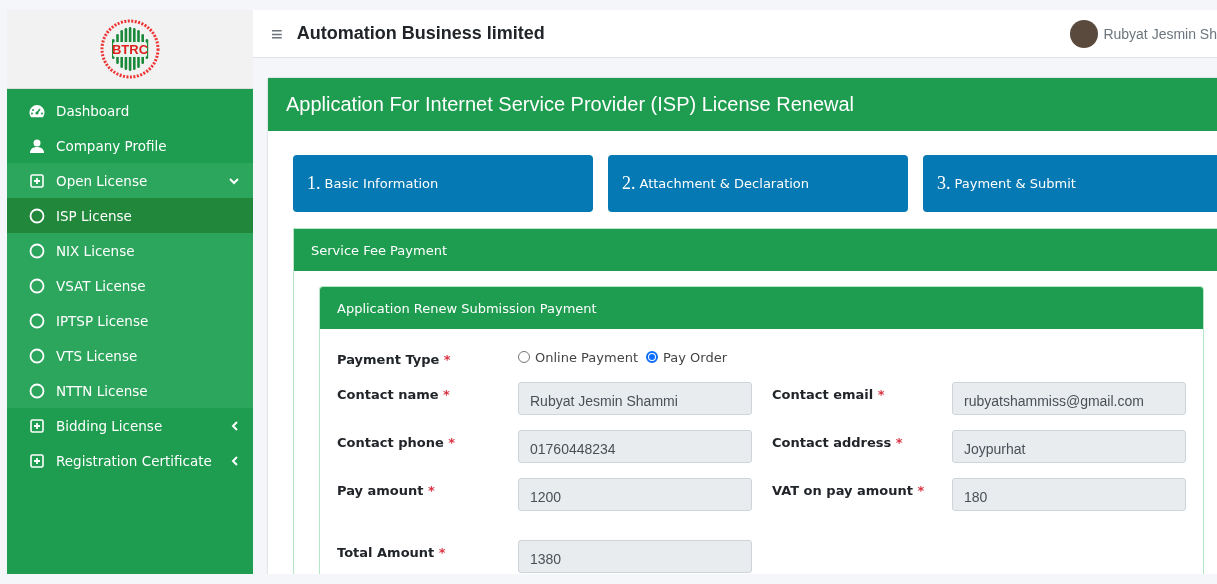 The height and width of the screenshot is (584, 1217). What do you see at coordinates (36, 145) in the screenshot?
I see `user-icon` at bounding box center [36, 145].